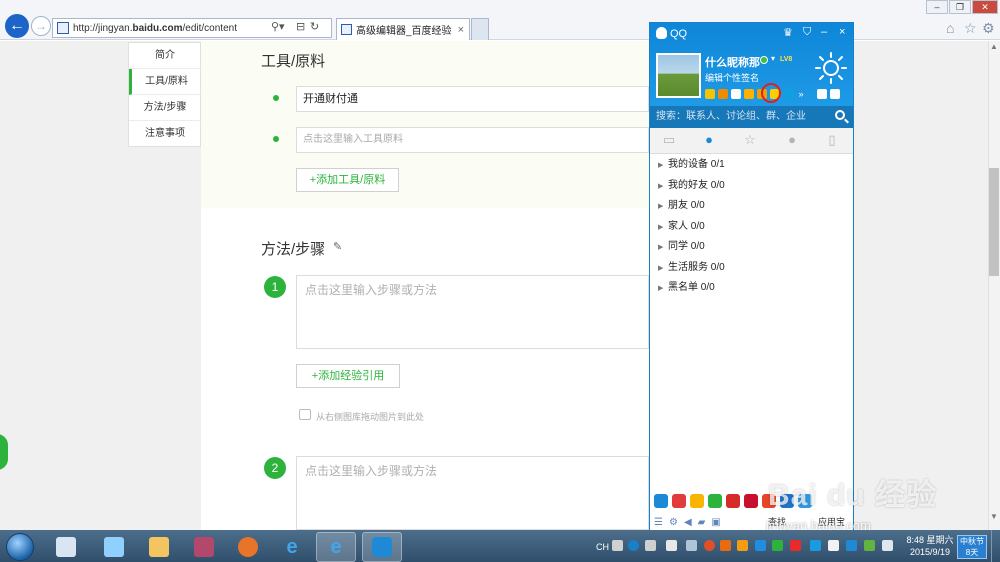 The image size is (1000, 562). Describe the element at coordinates (786, 59) in the screenshot. I see `qq-level-badge: LV8` at that location.